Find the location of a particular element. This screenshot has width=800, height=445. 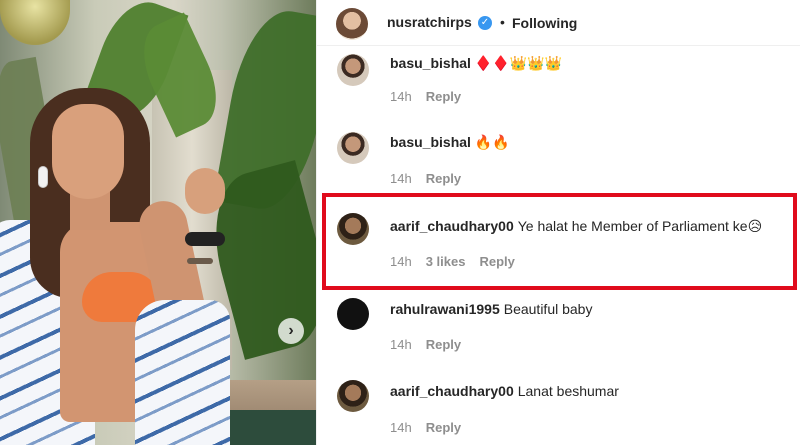

comment-body: aarif_chaudhary00 Lanat beshumar is located at coordinates (504, 391).